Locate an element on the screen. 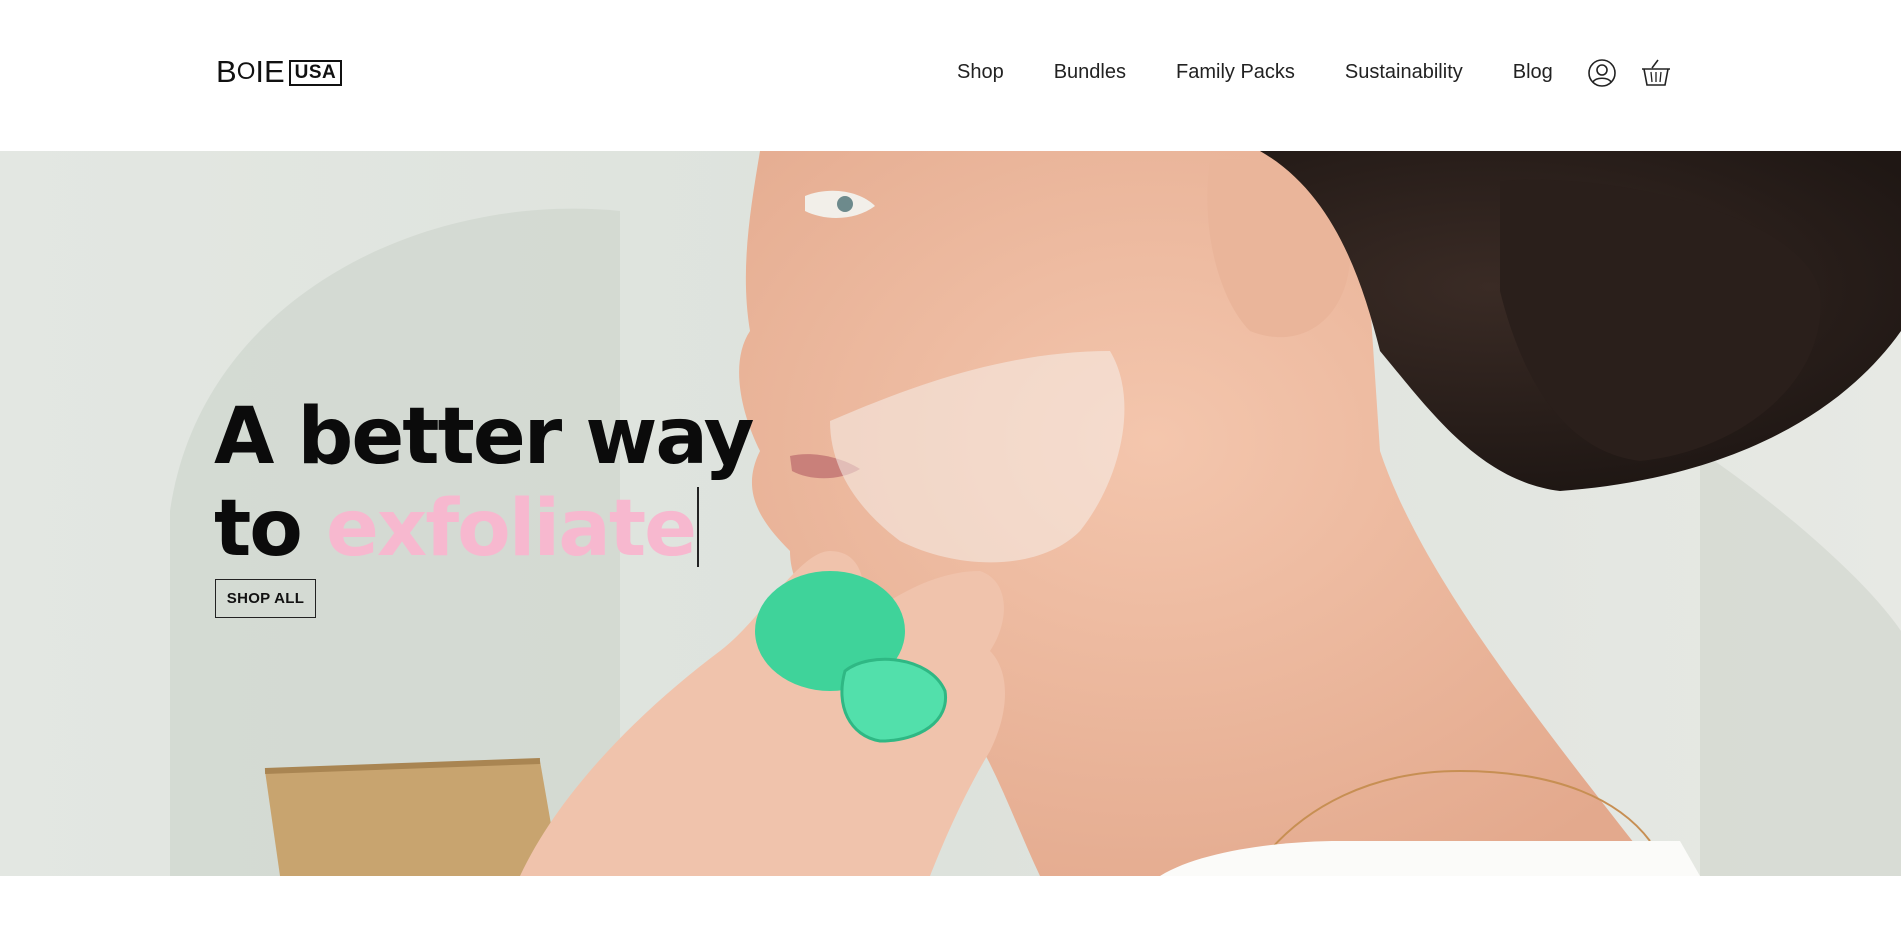  shop-all-button: SHOP ALL is located at coordinates (265, 598).